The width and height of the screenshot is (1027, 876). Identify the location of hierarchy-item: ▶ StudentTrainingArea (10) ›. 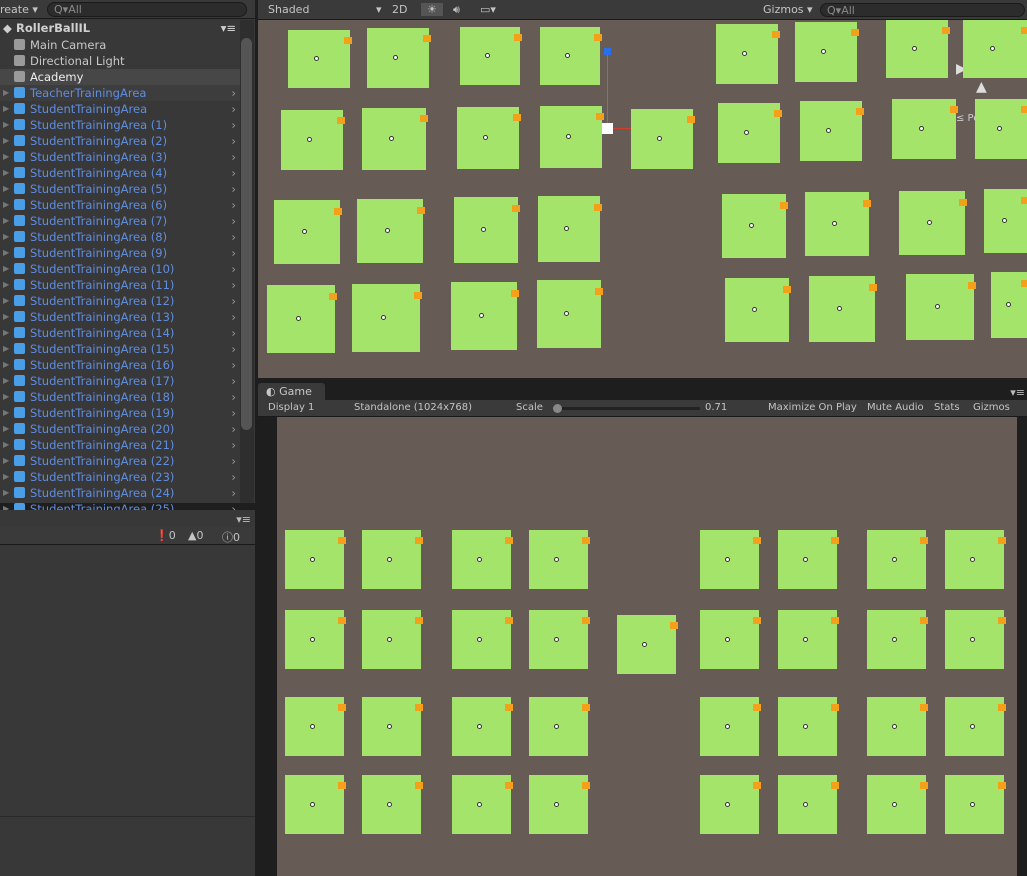
(120, 269).